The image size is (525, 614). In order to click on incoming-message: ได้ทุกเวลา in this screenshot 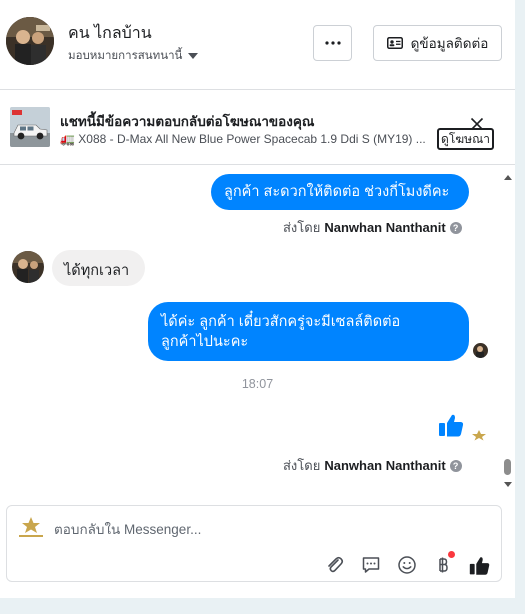, I will do `click(98, 268)`.